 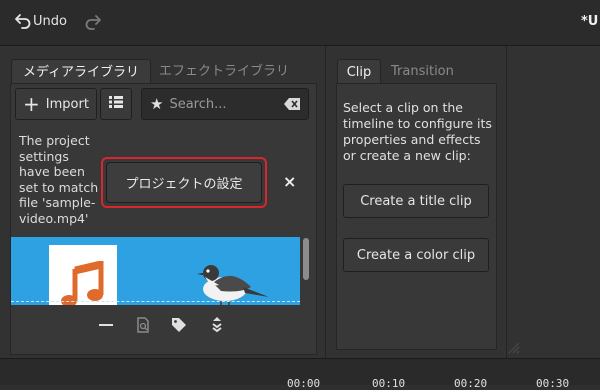 I want to click on message-line: settings, so click(x=44, y=156).